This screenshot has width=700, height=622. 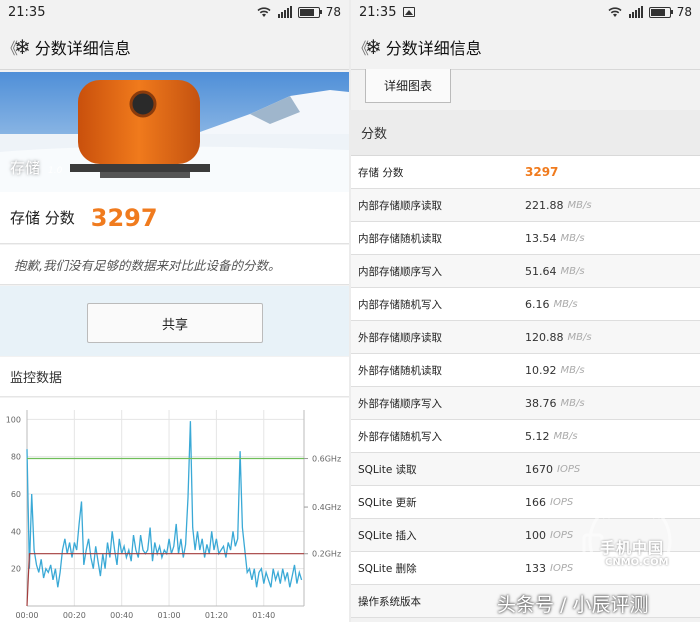 What do you see at coordinates (400, 436) in the screenshot?
I see `row-name: 外部存储随机写入` at bounding box center [400, 436].